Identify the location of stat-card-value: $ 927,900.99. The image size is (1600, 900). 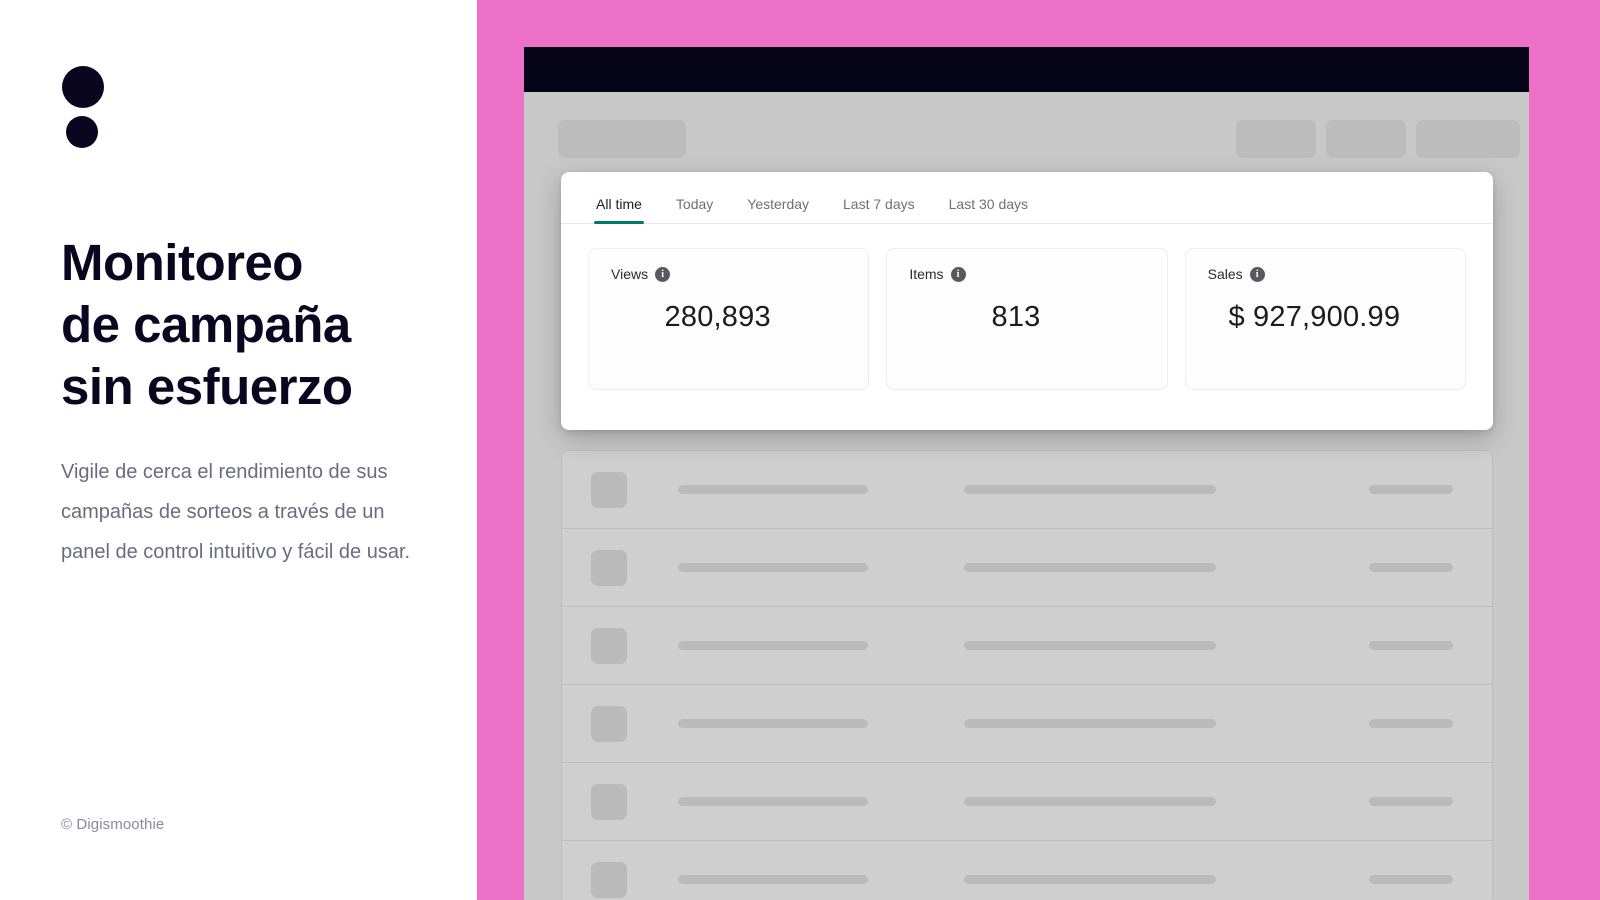
(1314, 317).